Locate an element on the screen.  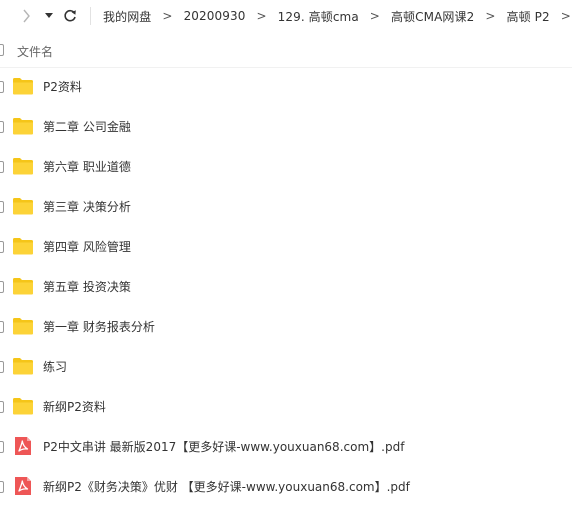
breadcrumb-item: 20200930 is located at coordinates (215, 16).